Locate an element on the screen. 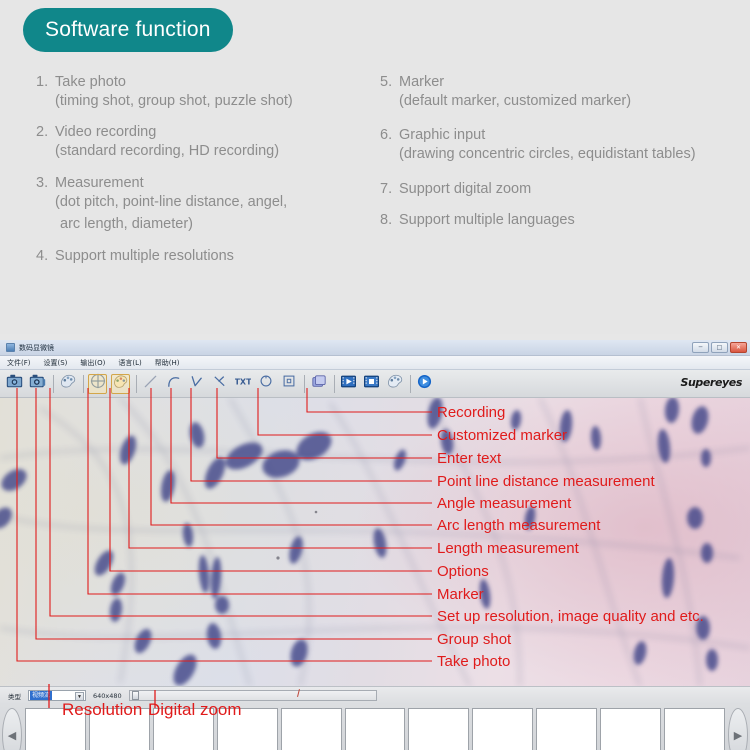  circle-marker-icon is located at coordinates (266, 383).